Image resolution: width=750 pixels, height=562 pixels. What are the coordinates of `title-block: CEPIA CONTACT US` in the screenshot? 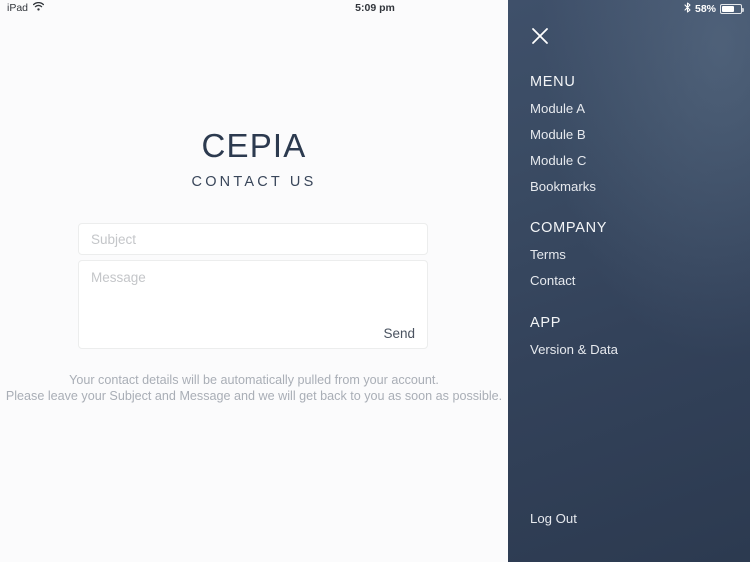 It's located at (254, 158).